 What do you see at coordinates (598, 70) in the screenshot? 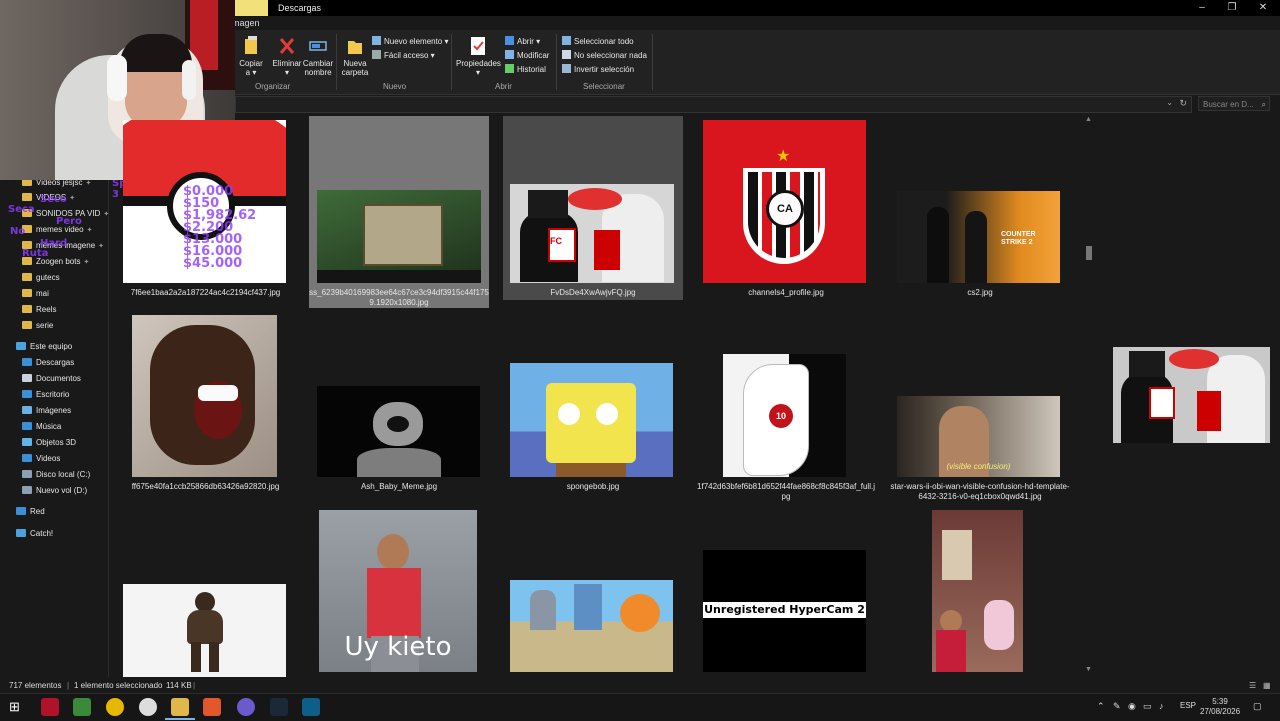
I see `invert-selection-button: Invertir selección` at bounding box center [598, 70].